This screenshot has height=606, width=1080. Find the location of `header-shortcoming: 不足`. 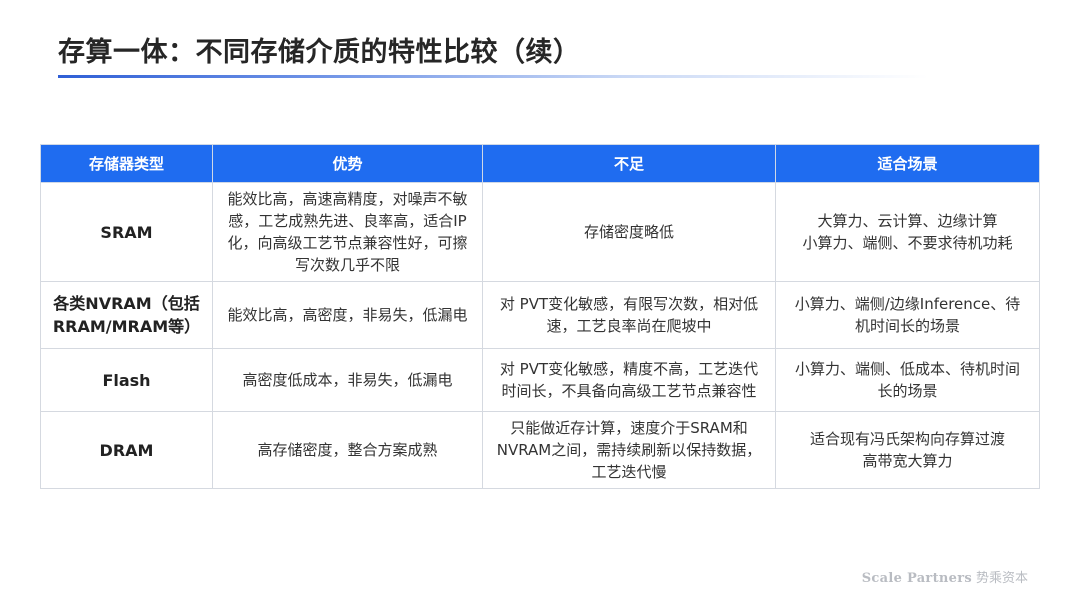

header-shortcoming: 不足 is located at coordinates (629, 163).